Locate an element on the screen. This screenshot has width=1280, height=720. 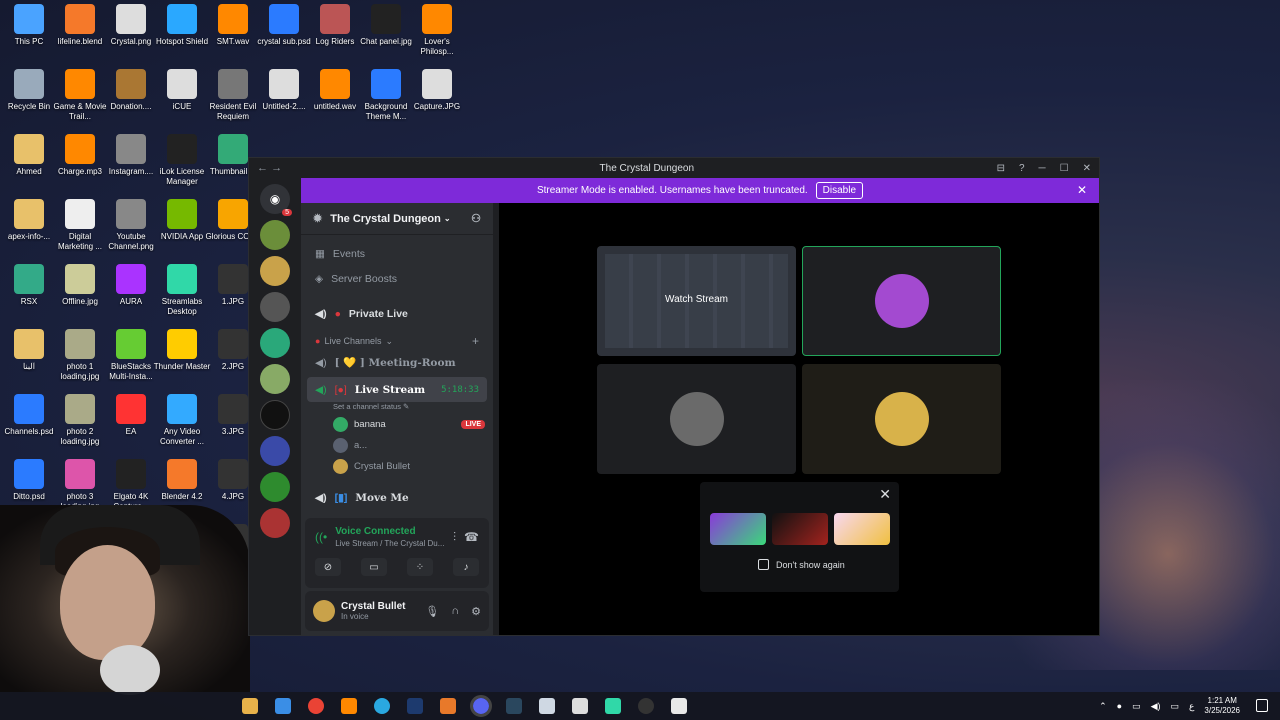
desktop-icon: Thunder Master is located at coordinates (182, 350).